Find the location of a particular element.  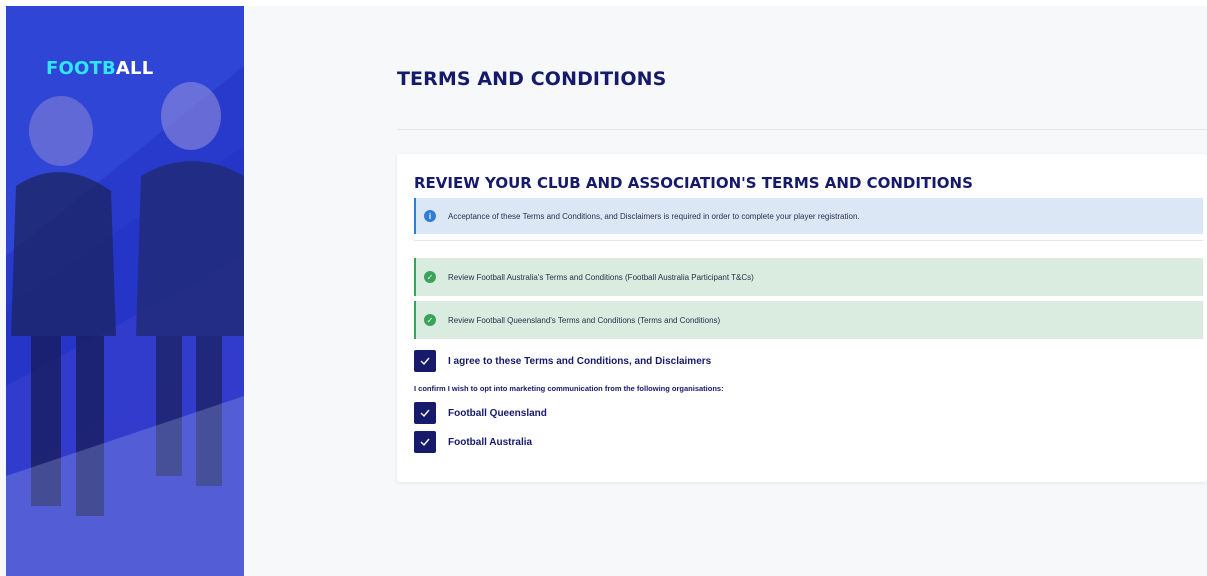

optin-football-australia-checkbox is located at coordinates (425, 442).